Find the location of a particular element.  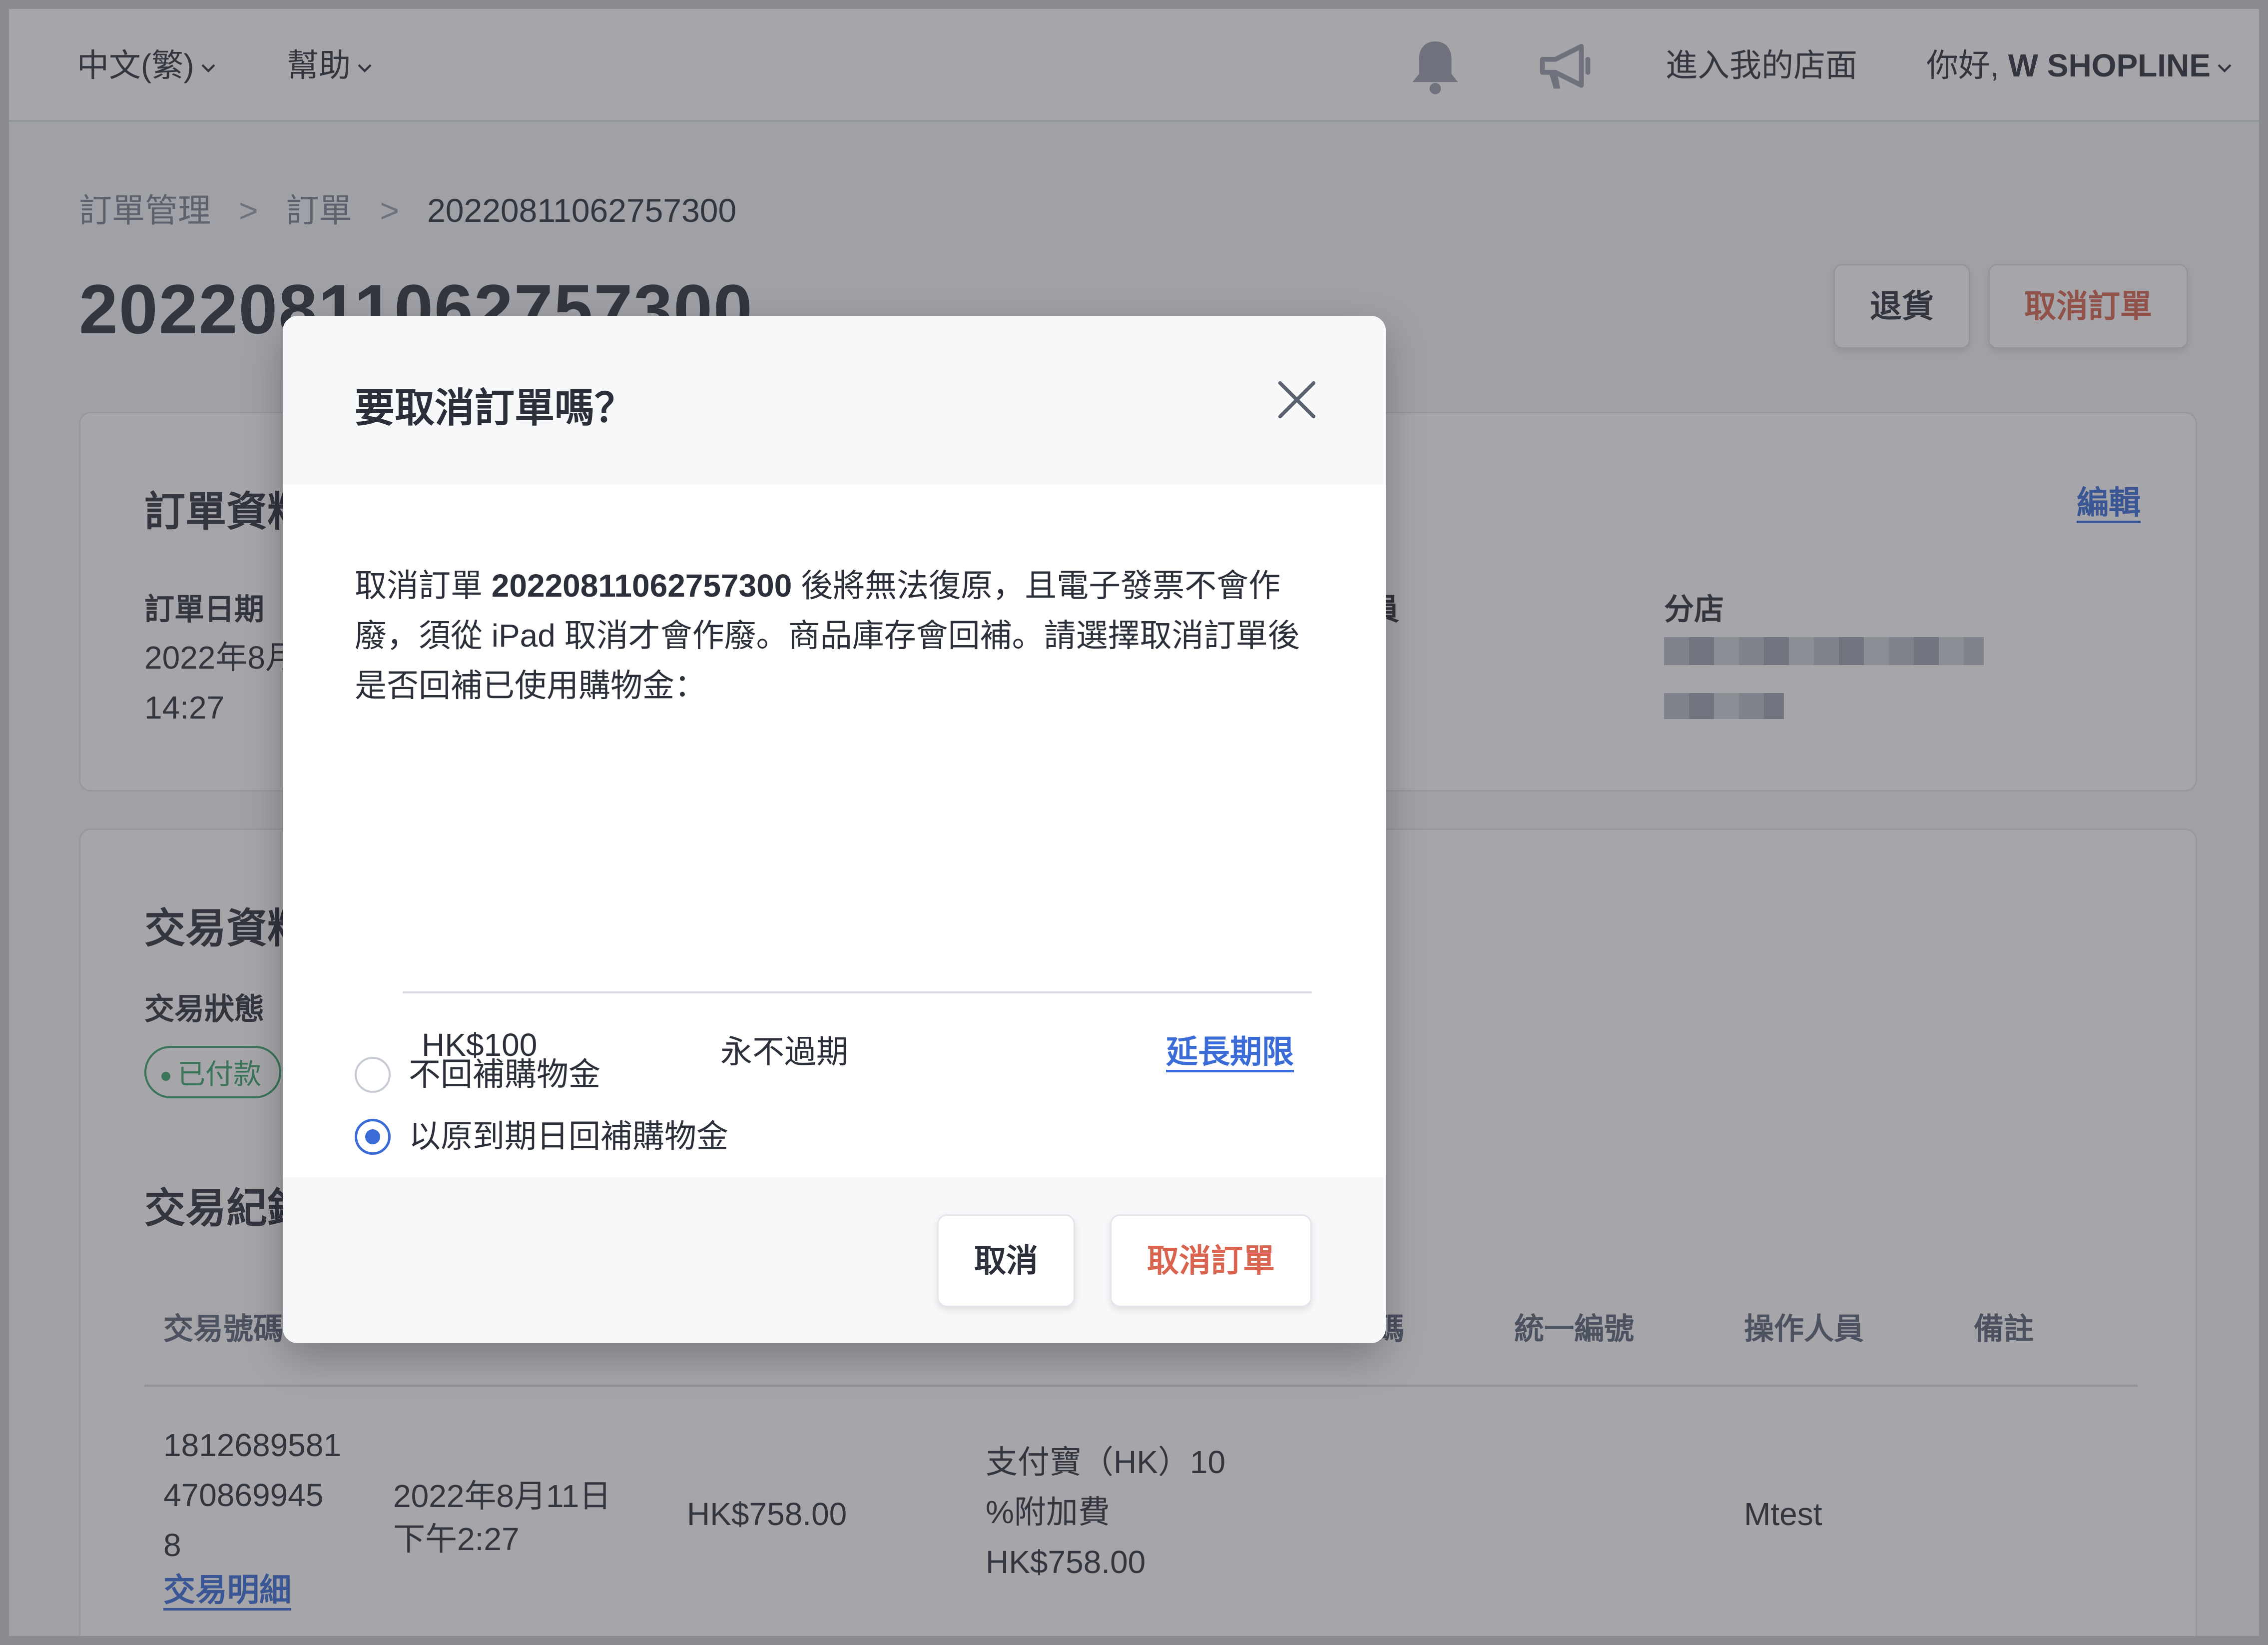

option-refund: 以原到期日回補購物金 is located at coordinates (541, 1136).